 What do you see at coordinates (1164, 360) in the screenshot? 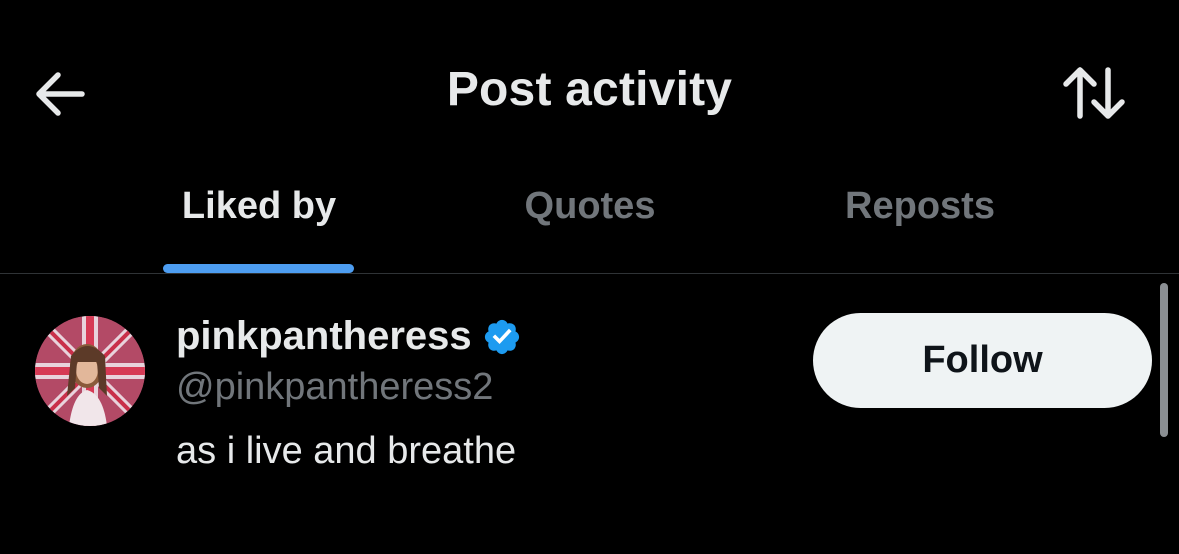
I see `scrollbar` at bounding box center [1164, 360].